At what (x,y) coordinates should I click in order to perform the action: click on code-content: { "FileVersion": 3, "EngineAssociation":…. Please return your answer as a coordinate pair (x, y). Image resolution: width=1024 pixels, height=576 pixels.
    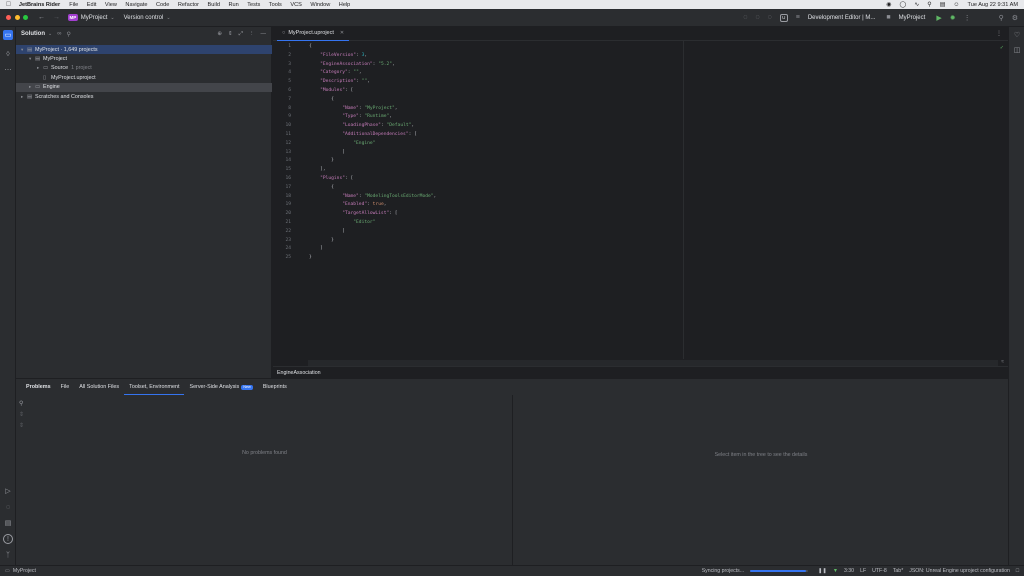
    Looking at the image, I should click on (372, 153).